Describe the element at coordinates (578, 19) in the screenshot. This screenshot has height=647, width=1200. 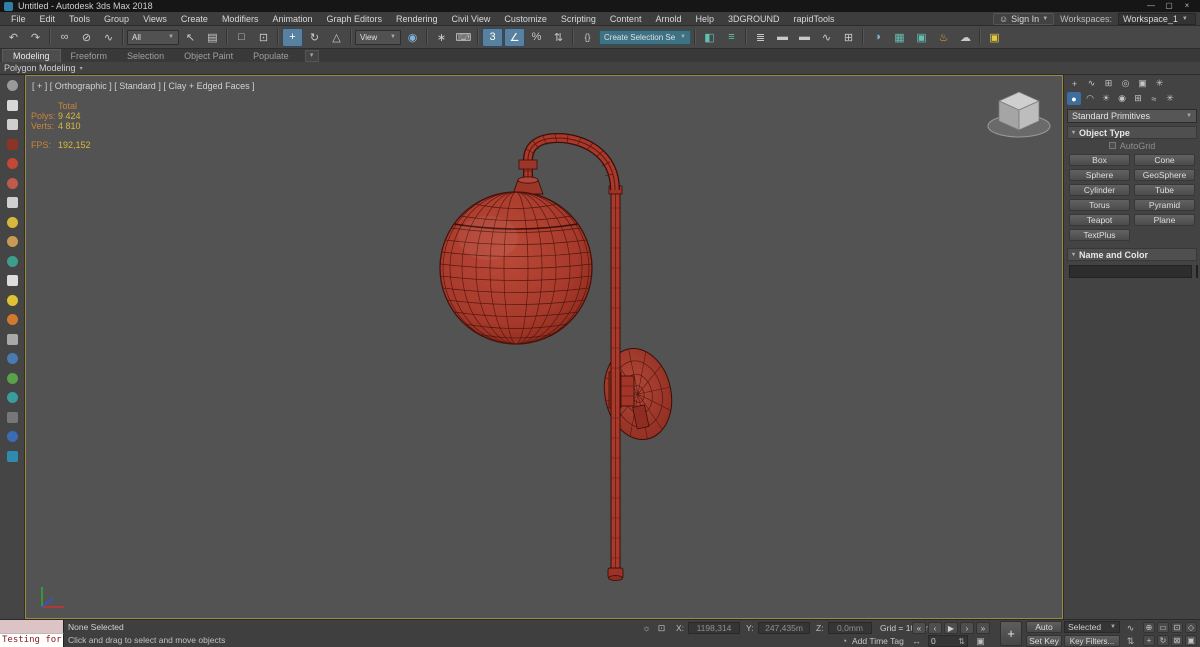
I see `menu-scripting: Scripting` at that location.